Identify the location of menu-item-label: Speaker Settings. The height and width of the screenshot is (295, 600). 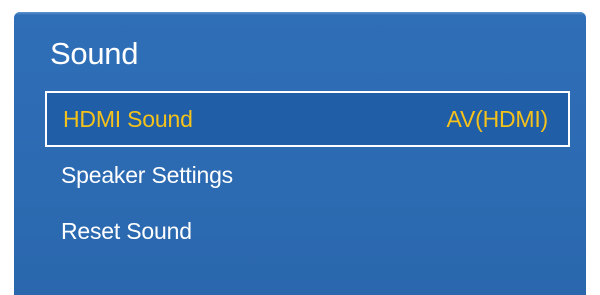
(147, 174).